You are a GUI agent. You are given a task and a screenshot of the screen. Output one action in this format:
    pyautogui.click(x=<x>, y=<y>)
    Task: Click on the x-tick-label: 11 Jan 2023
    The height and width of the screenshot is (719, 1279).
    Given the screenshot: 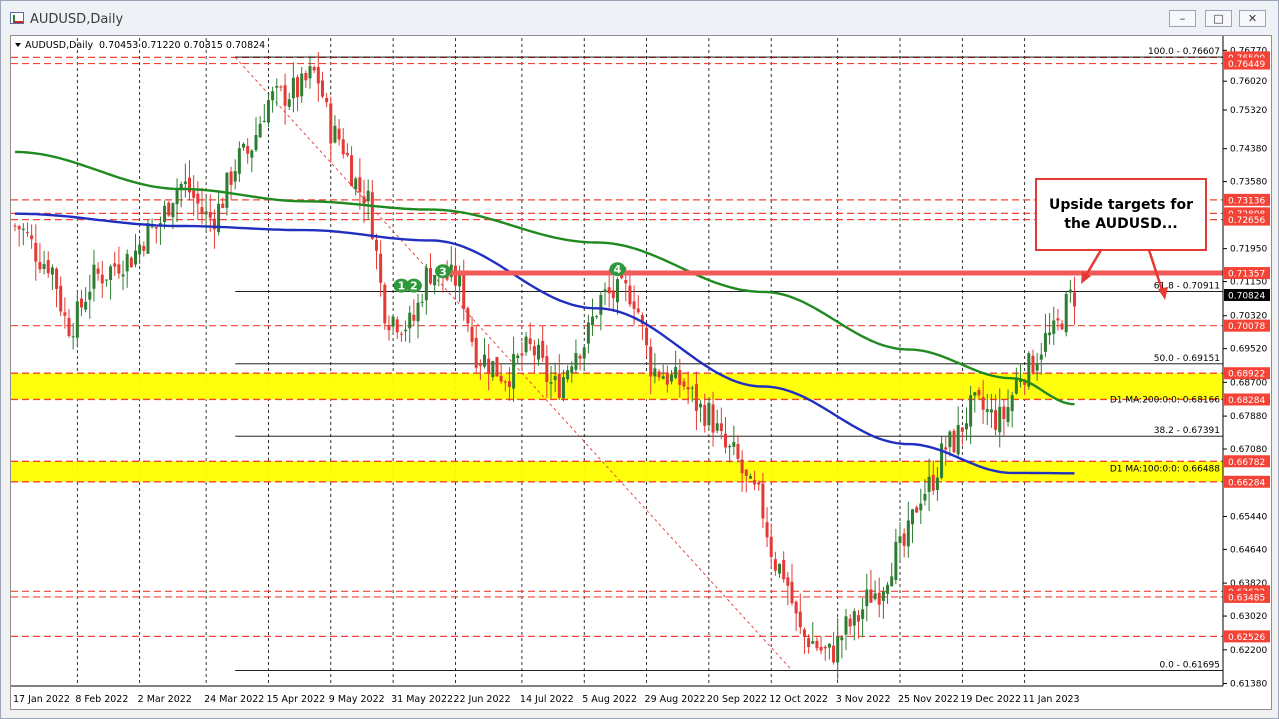 What is the action you would take?
    pyautogui.click(x=1051, y=699)
    